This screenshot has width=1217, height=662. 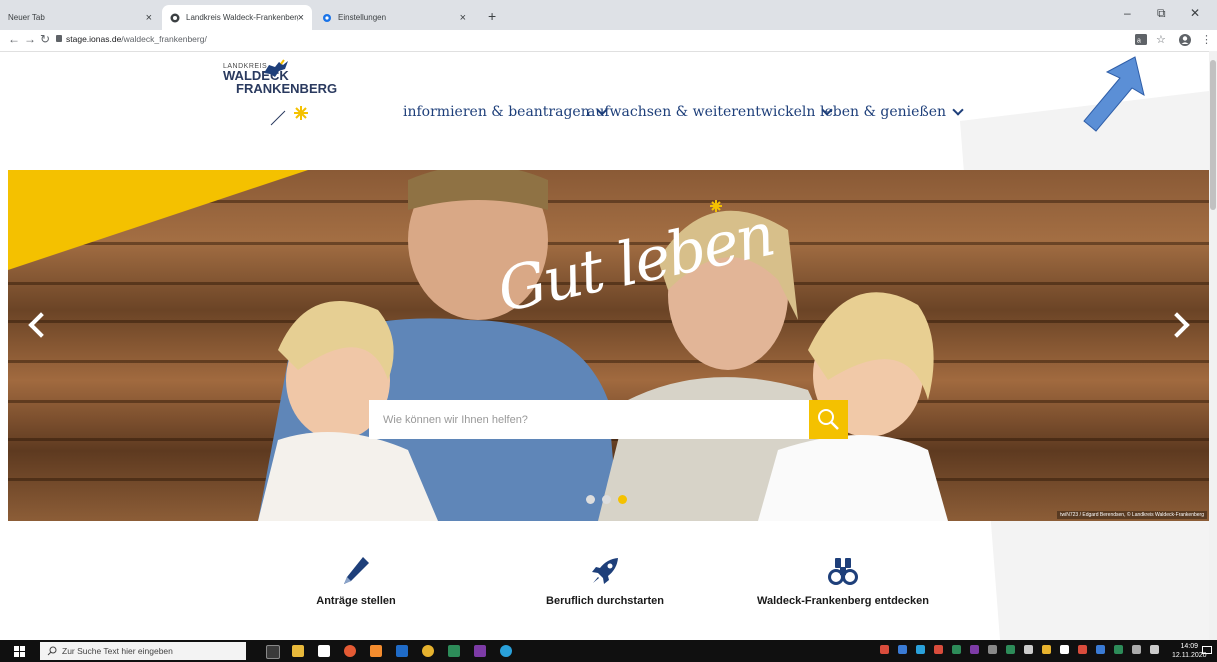 What do you see at coordinates (428, 651) in the screenshot?
I see `chrome-icon` at bounding box center [428, 651].